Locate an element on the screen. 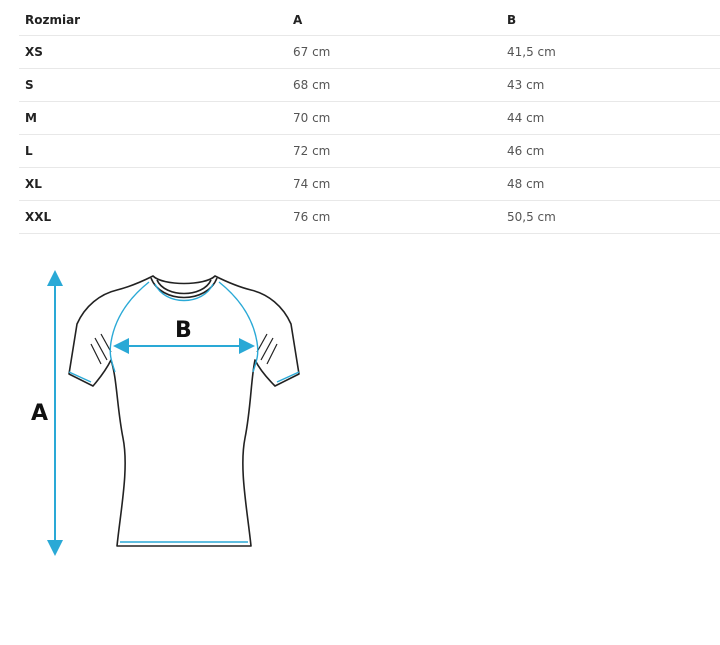 The width and height of the screenshot is (720, 645). length-a-cell: 68 cm is located at coordinates (394, 85).